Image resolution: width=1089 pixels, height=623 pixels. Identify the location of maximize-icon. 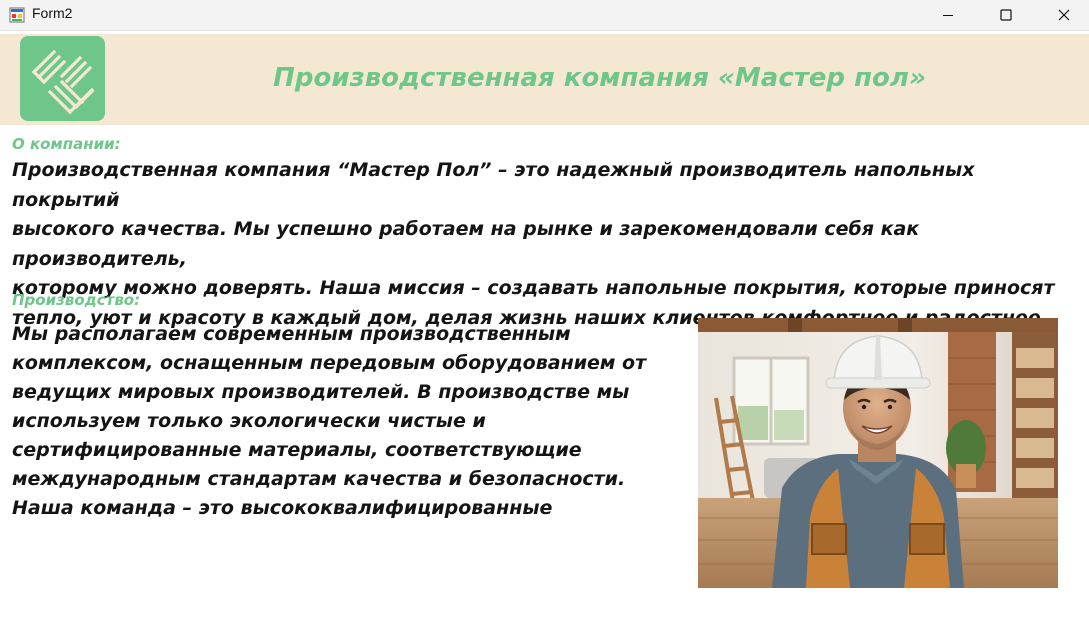
(1006, 15).